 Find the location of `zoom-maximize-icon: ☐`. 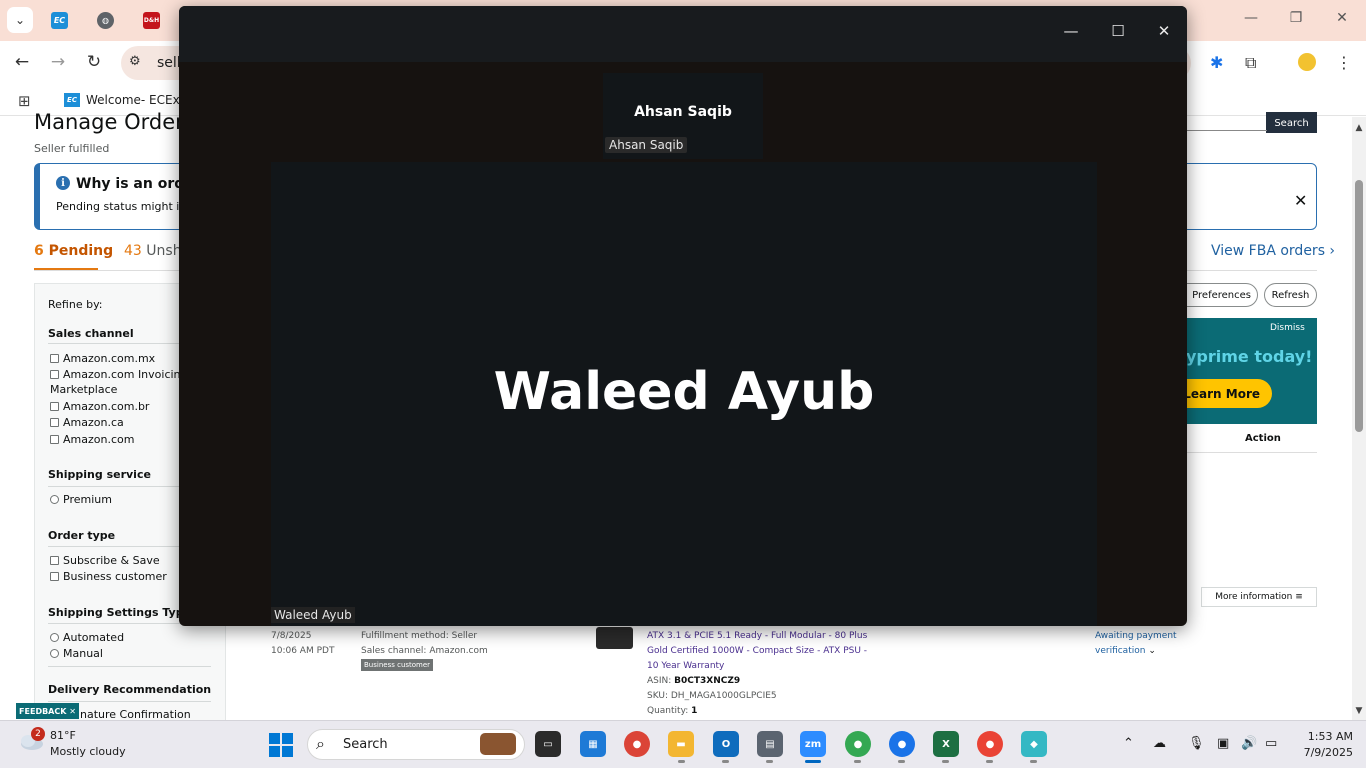

zoom-maximize-icon: ☐ is located at coordinates (1118, 31).